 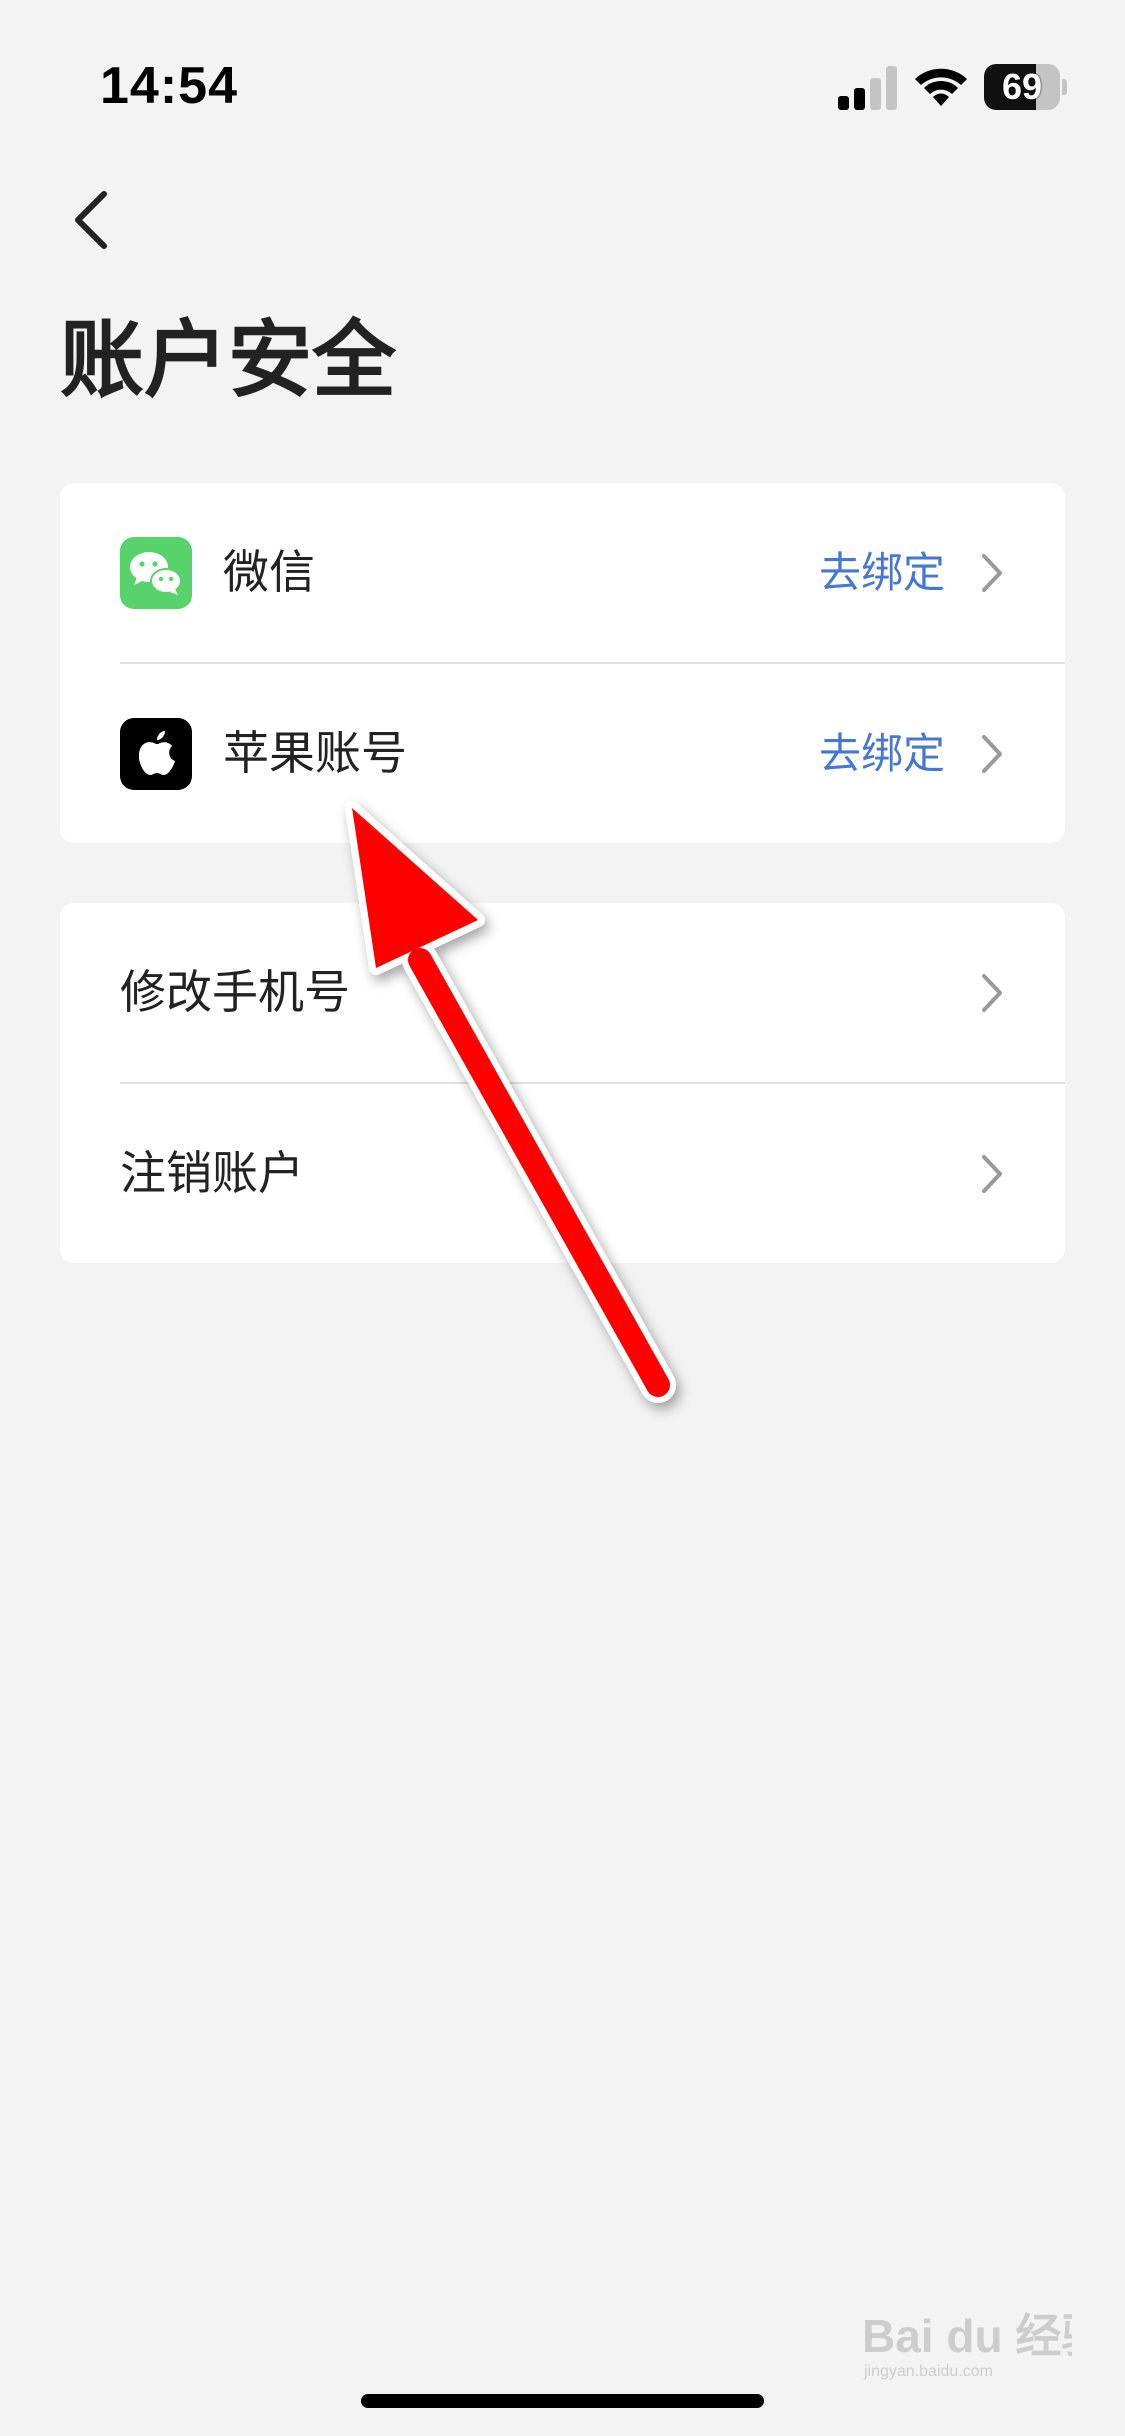 What do you see at coordinates (212, 1173) in the screenshot?
I see `delete-account-label: 注销账户` at bounding box center [212, 1173].